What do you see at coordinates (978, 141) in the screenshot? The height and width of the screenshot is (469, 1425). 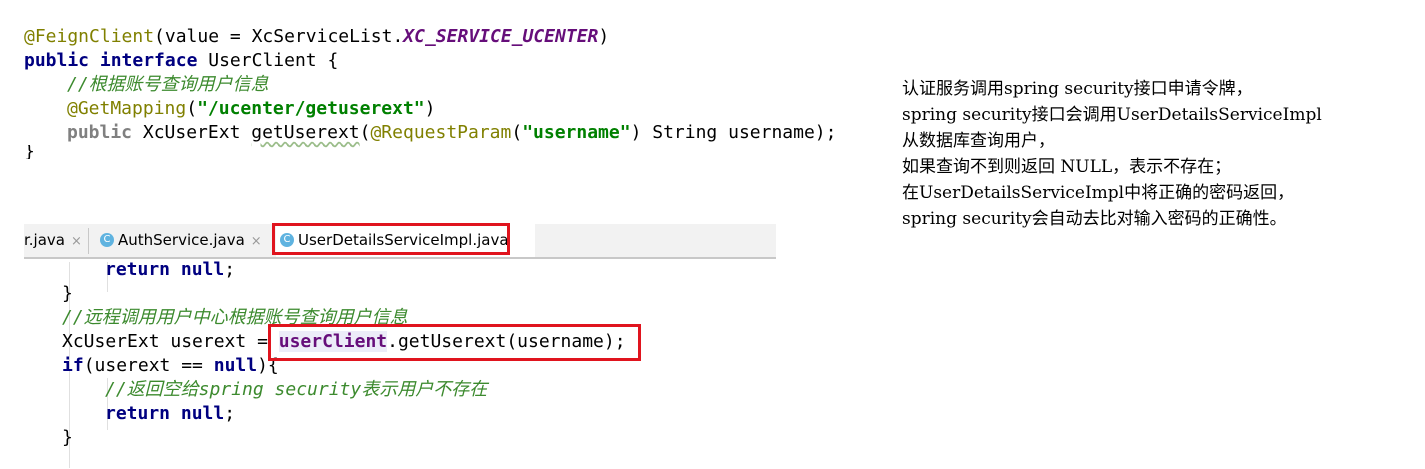 I see `note-line: 从数据库查询用户，` at bounding box center [978, 141].